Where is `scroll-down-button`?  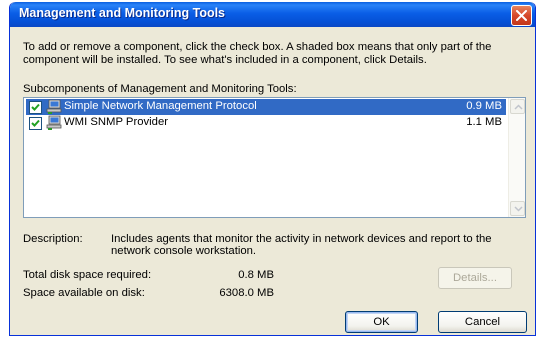
scroll-down-button is located at coordinates (517, 208).